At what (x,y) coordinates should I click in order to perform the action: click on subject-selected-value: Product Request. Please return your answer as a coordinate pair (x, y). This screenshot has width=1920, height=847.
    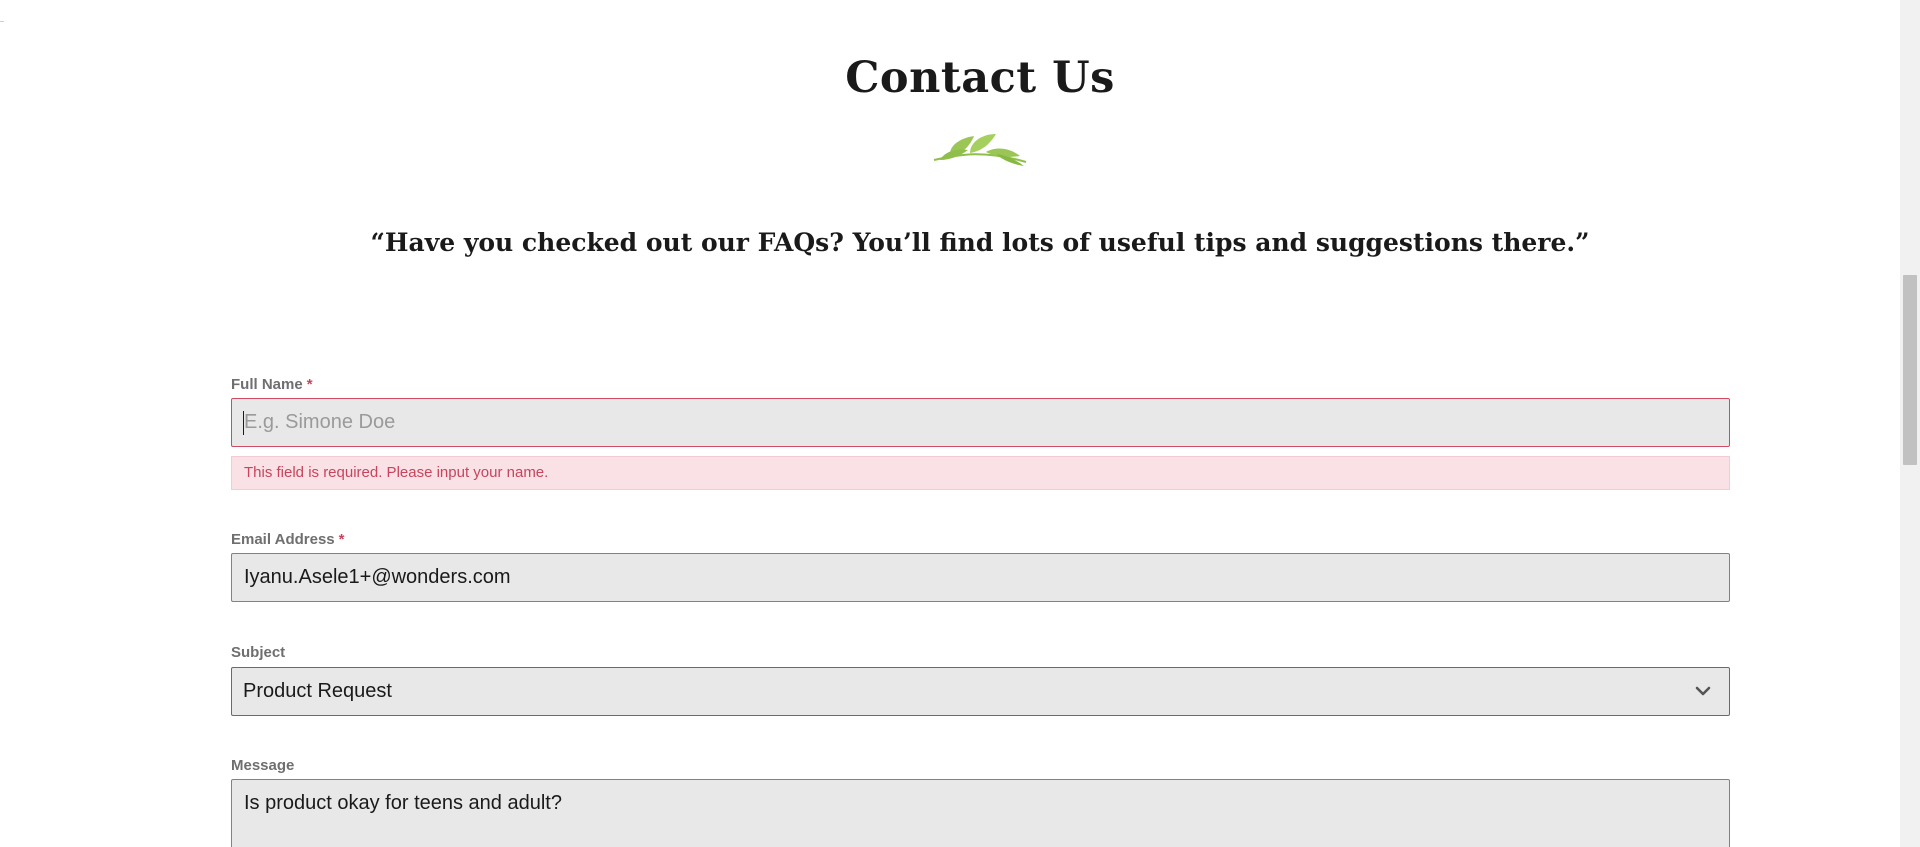
    Looking at the image, I should click on (317, 691).